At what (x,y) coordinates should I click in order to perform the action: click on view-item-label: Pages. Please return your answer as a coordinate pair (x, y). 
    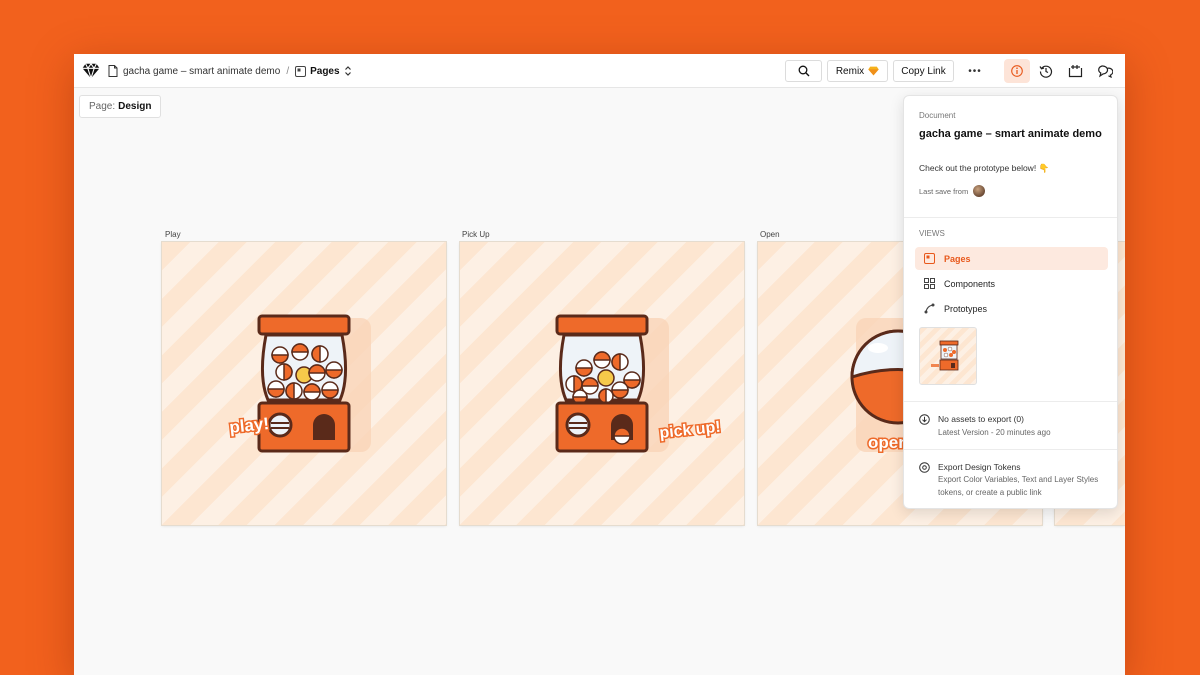
    Looking at the image, I should click on (957, 258).